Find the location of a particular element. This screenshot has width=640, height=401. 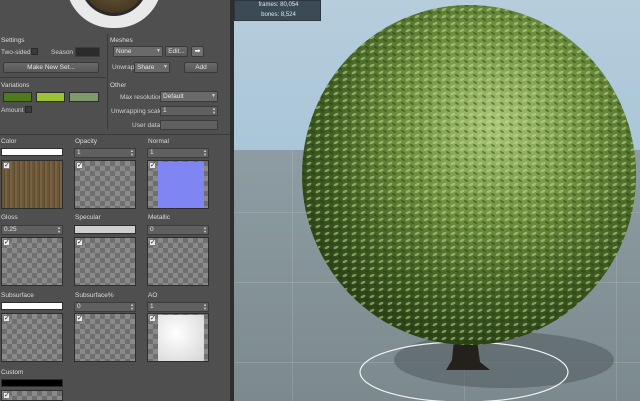

unwrapping-scale-label: Unwrapping scale is located at coordinates (137, 111).